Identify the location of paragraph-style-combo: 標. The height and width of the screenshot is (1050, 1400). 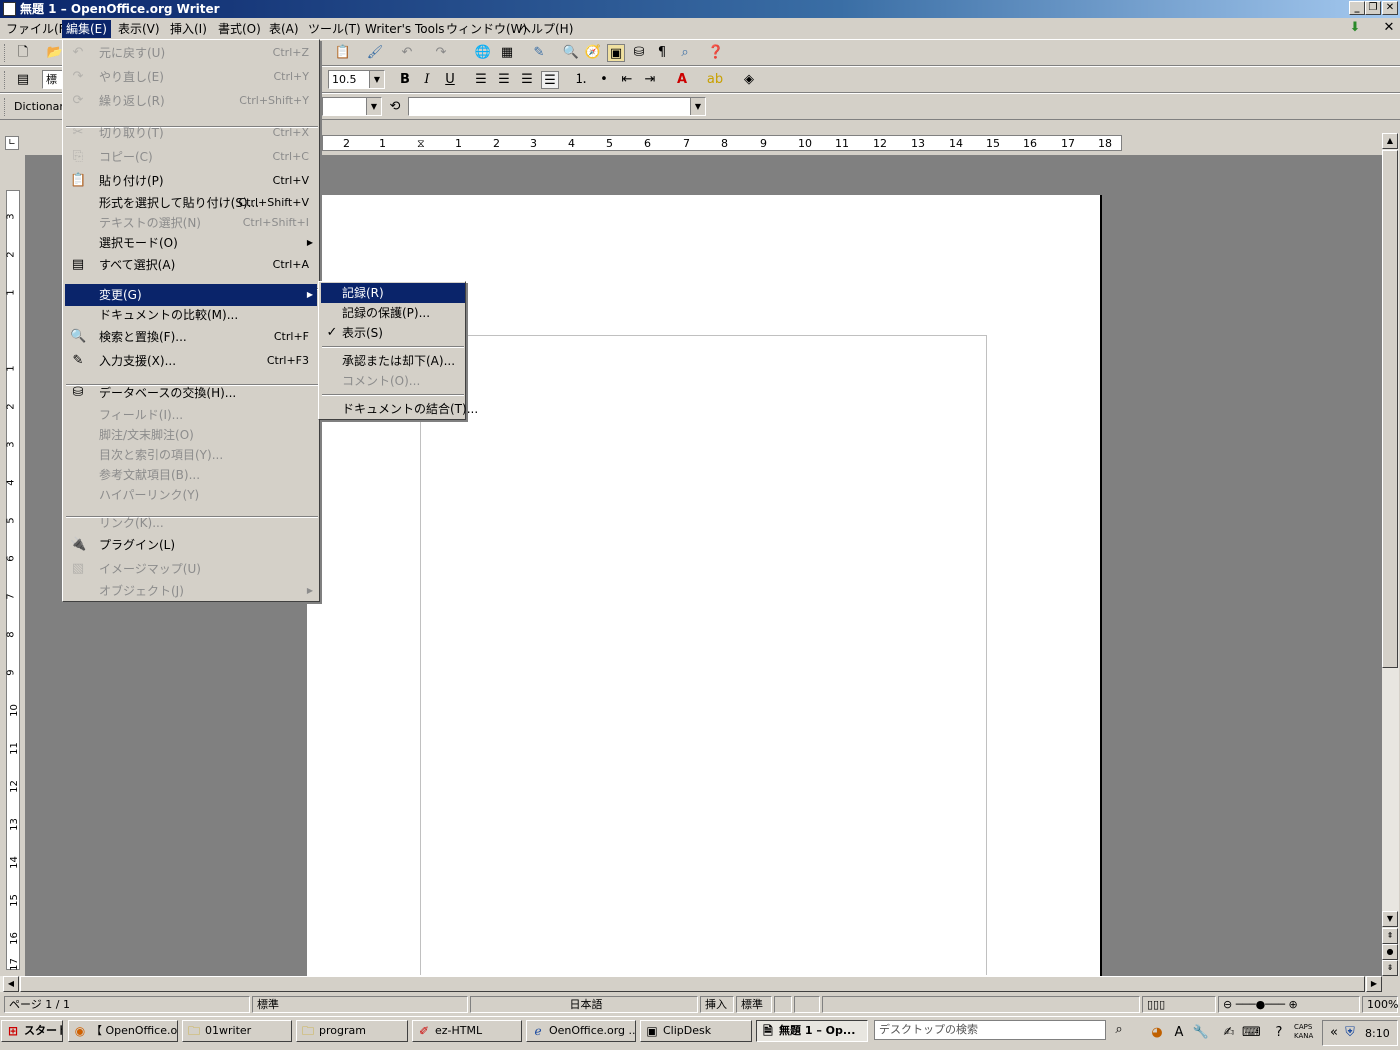
(53, 79).